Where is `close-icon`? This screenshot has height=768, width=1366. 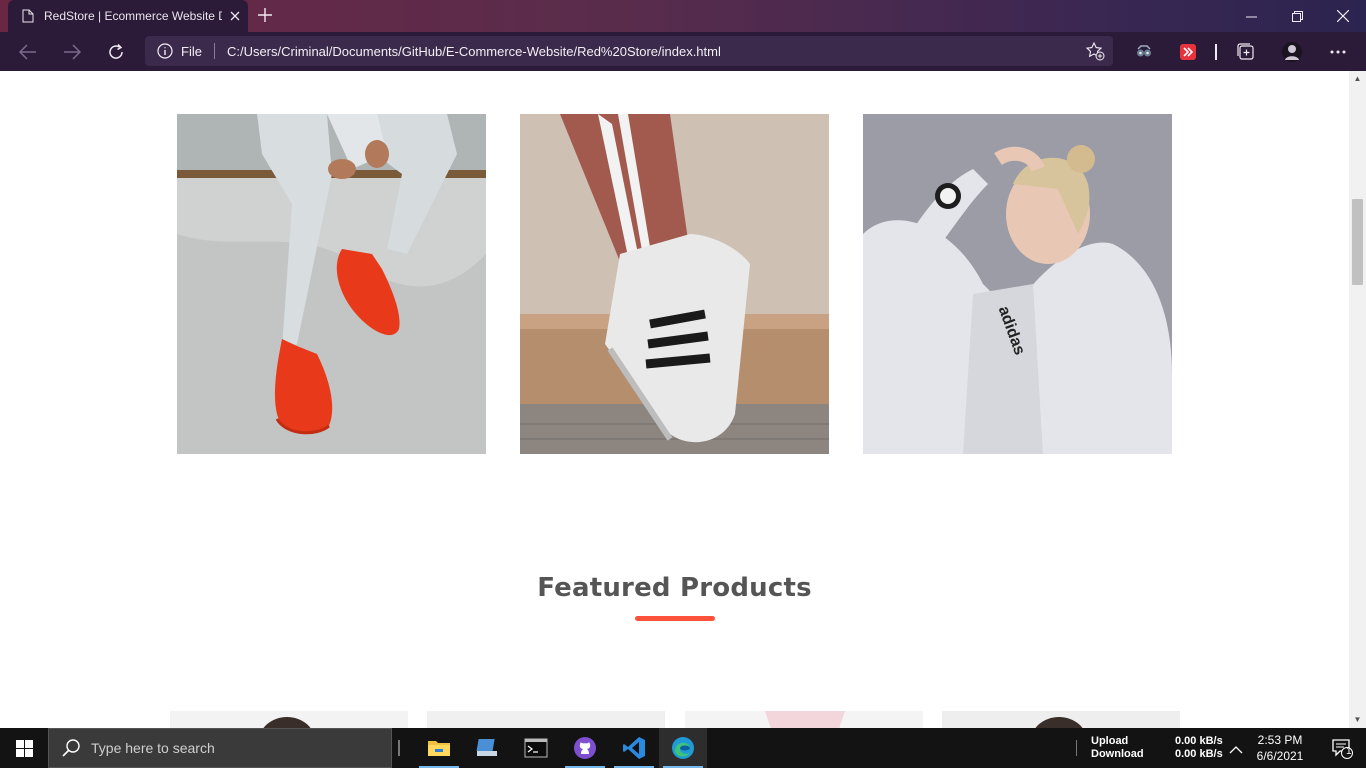
close-icon is located at coordinates (235, 16).